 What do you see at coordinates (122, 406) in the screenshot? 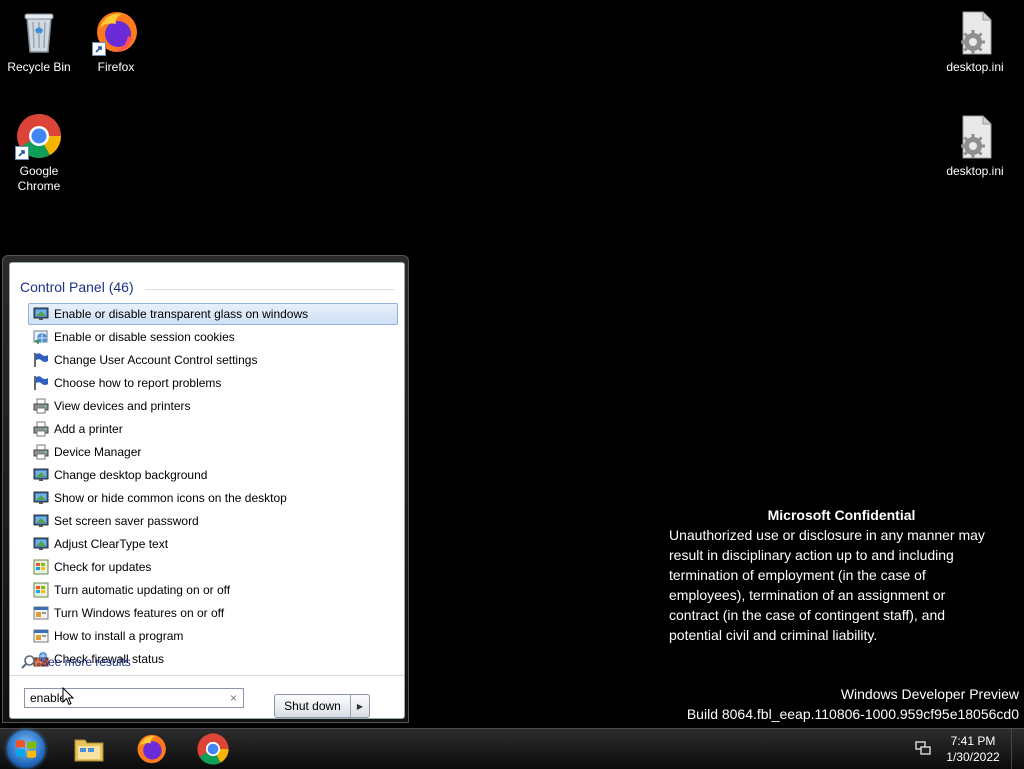
I see `search-result-label: View devices and printers` at bounding box center [122, 406].